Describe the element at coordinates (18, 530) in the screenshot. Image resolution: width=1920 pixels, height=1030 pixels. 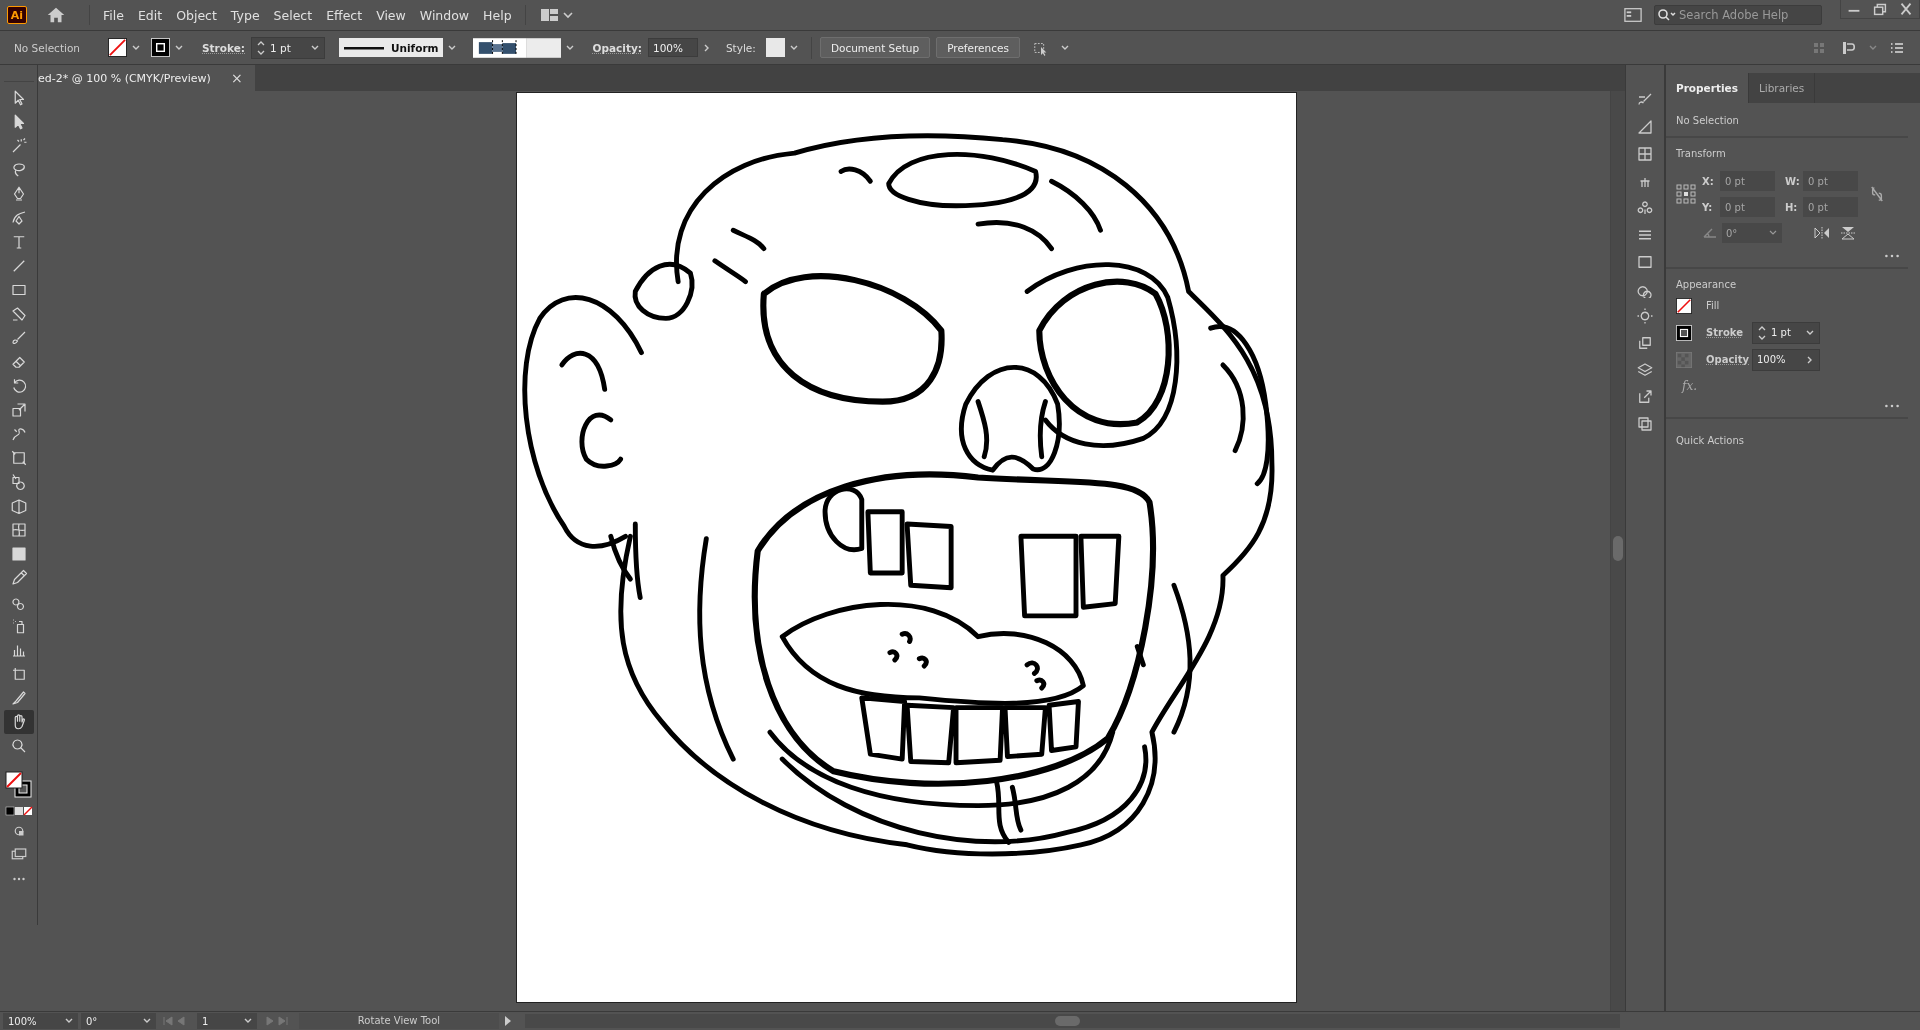
I see `mesh-icon` at that location.